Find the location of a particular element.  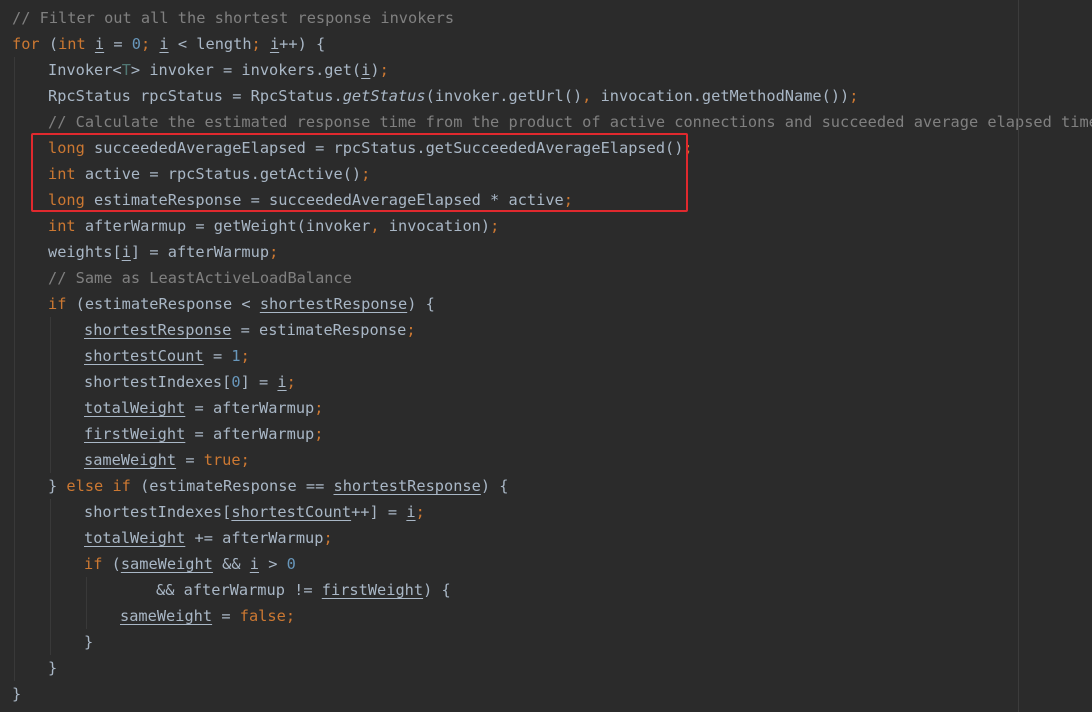

code-token: (estimateResponse == is located at coordinates (232, 486).